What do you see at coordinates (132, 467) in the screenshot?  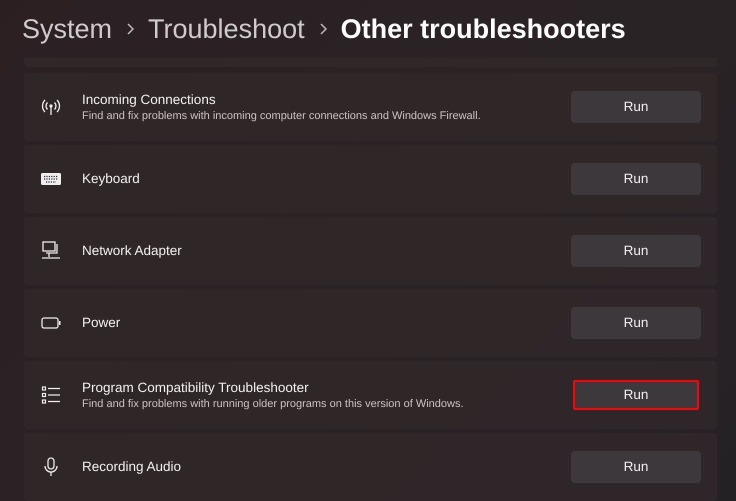 I see `troubleshooter-title: Recording Audio` at bounding box center [132, 467].